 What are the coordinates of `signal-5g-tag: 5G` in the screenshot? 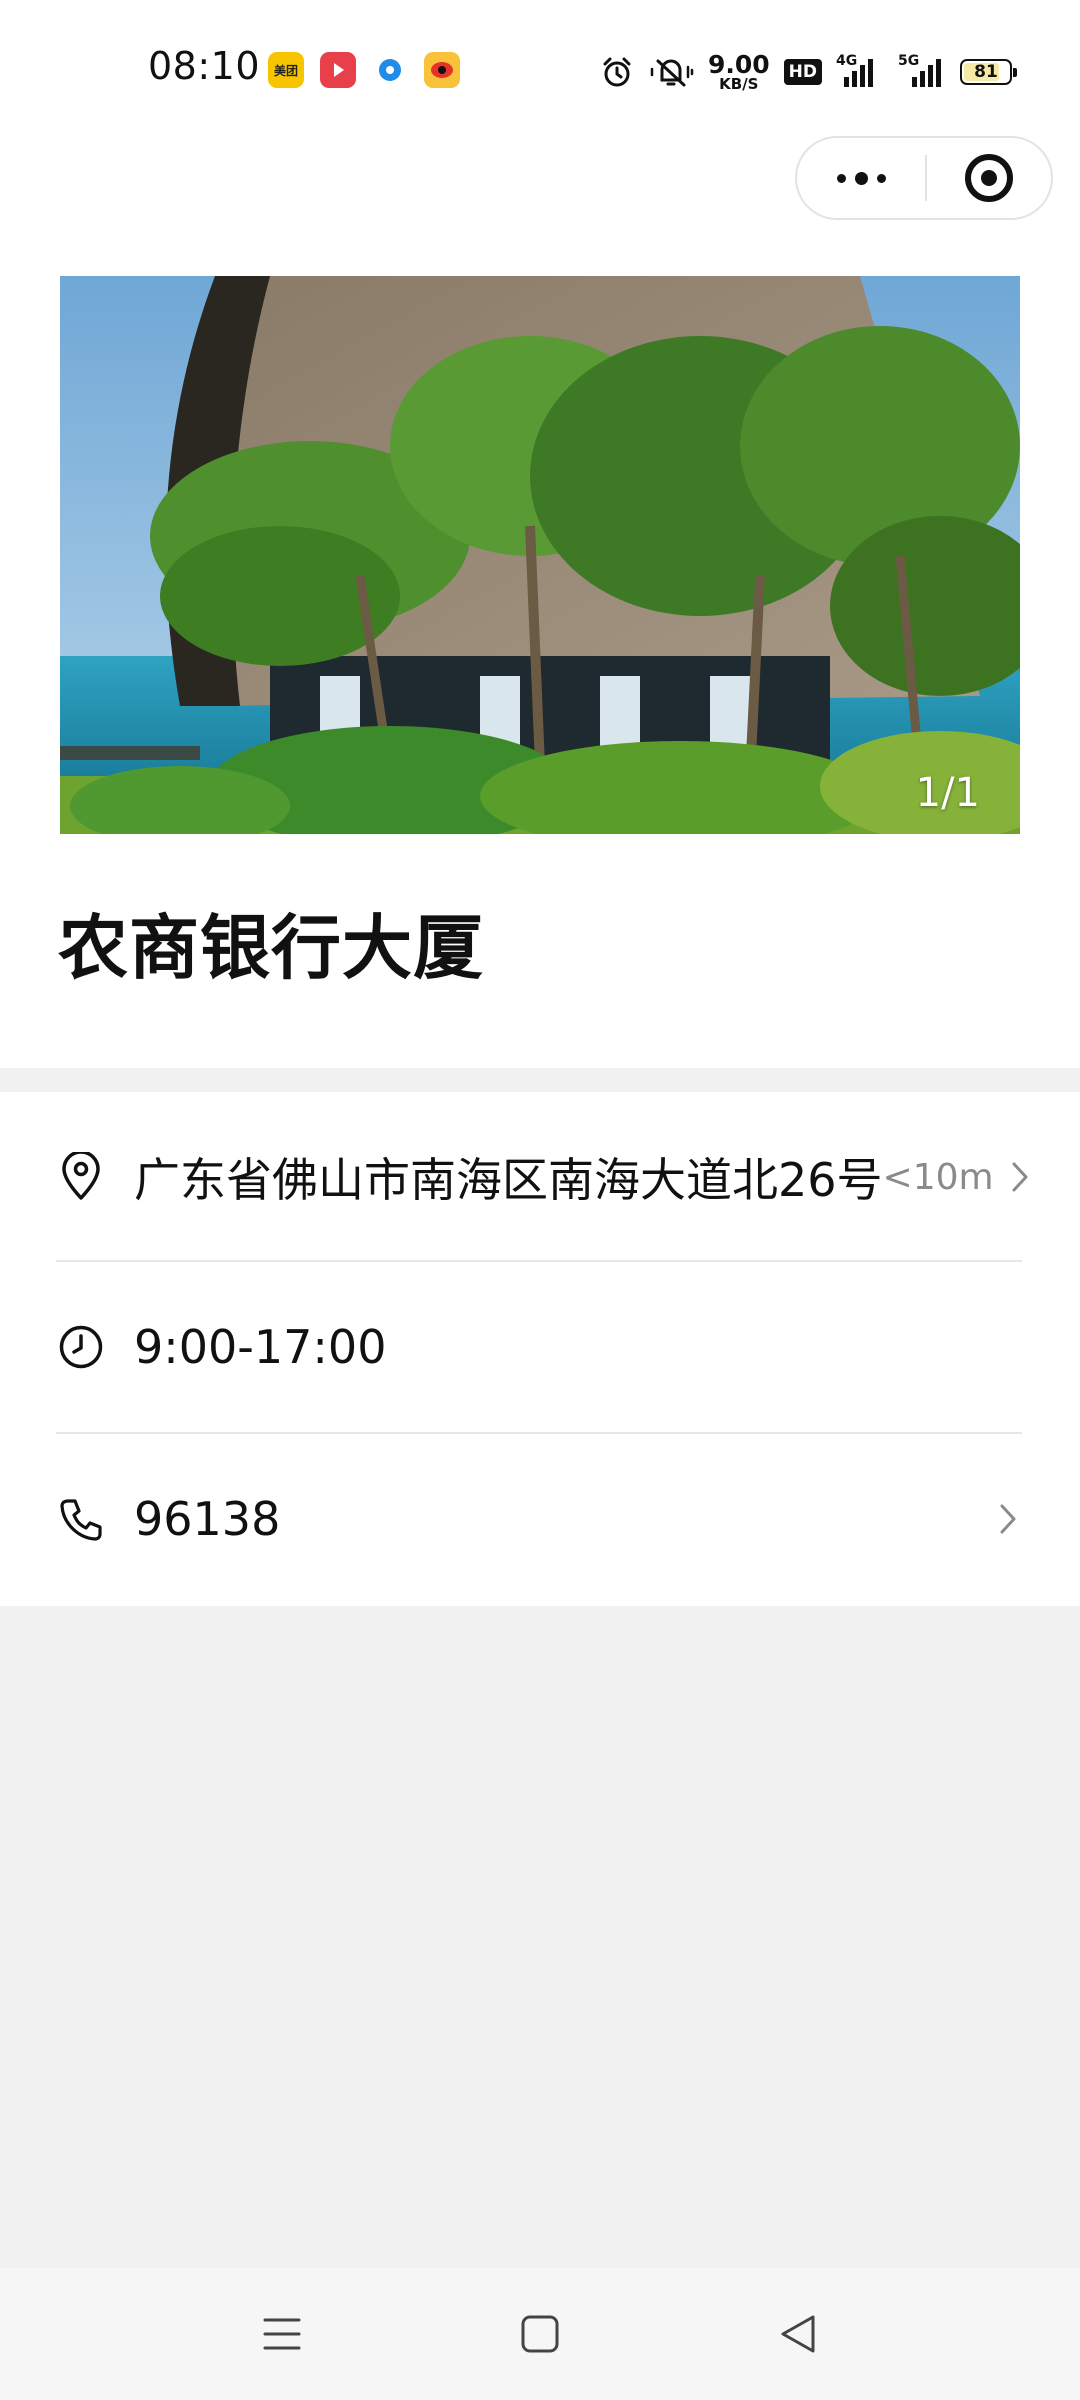 It's located at (909, 61).